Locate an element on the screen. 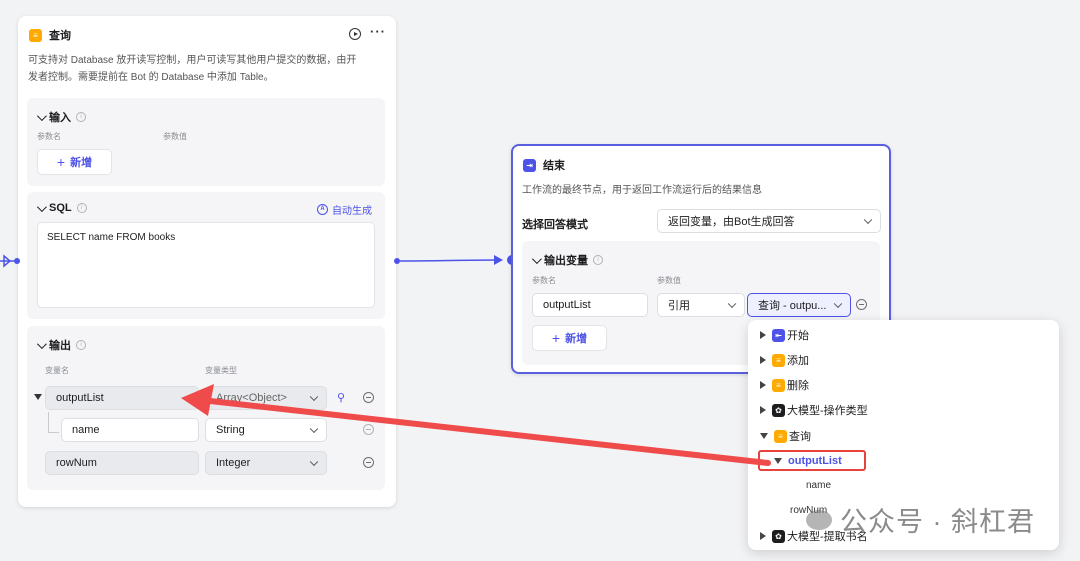 Image resolution: width=1080 pixels, height=561 pixels. arrow-head is located at coordinates (197, 400).